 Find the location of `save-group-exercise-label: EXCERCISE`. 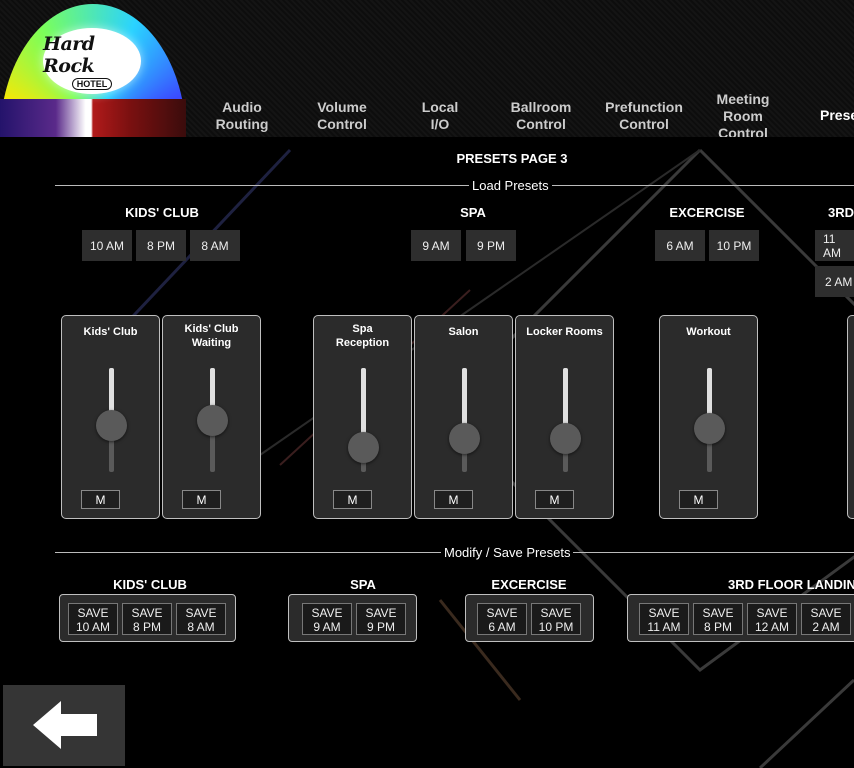

save-group-exercise-label: EXCERCISE is located at coordinates (529, 584).